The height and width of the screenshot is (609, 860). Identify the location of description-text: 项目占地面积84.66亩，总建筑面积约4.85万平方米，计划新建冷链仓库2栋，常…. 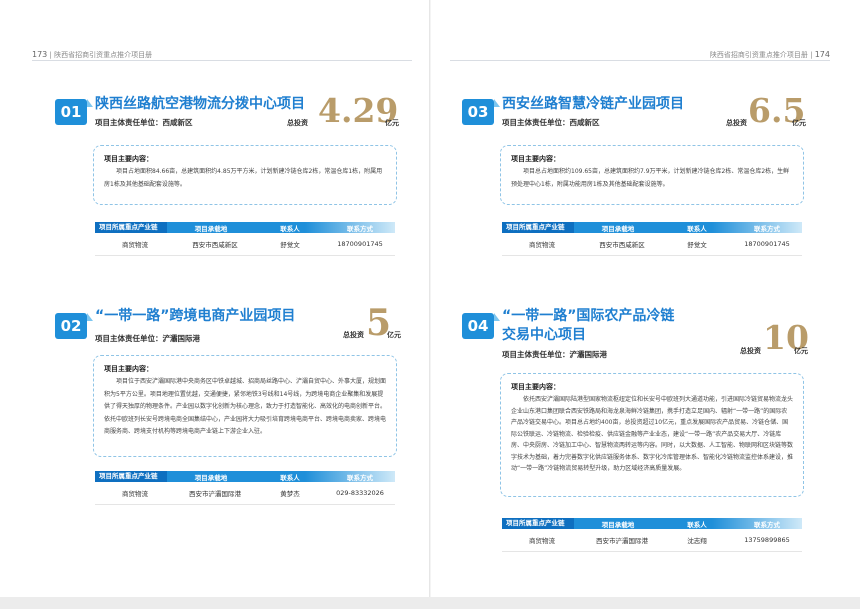
(243, 178).